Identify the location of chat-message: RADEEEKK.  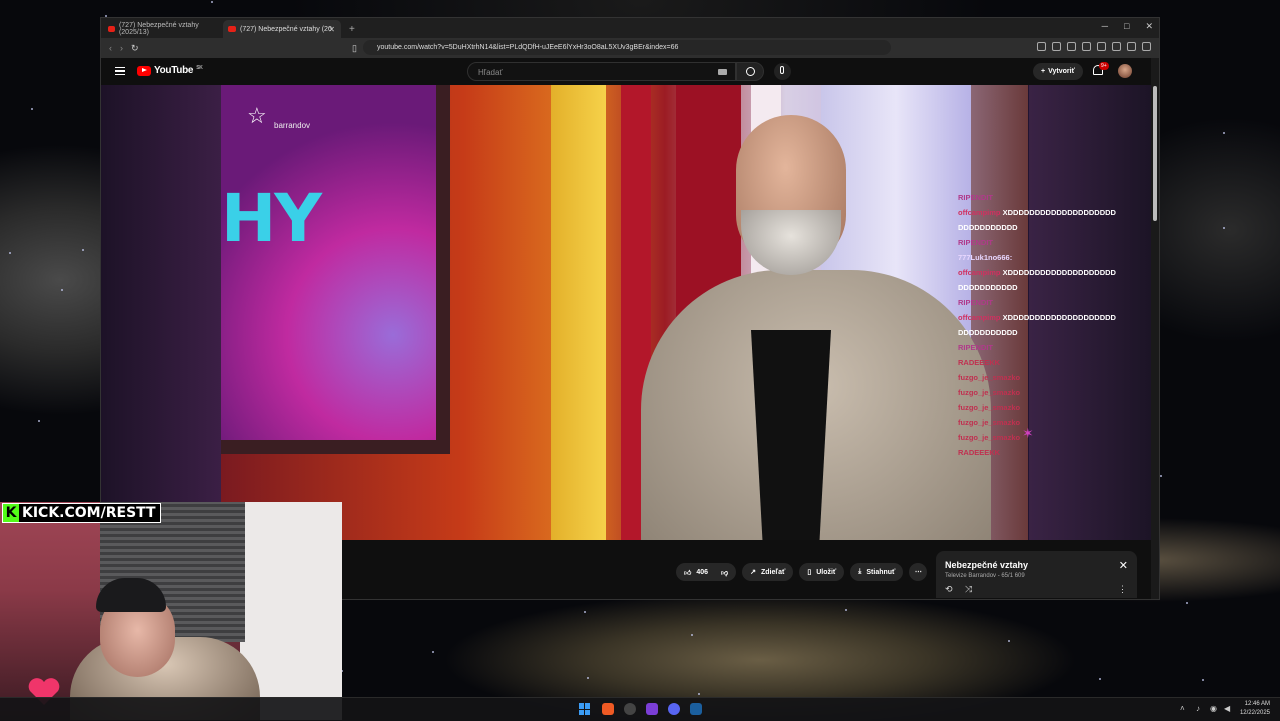
(1043, 452).